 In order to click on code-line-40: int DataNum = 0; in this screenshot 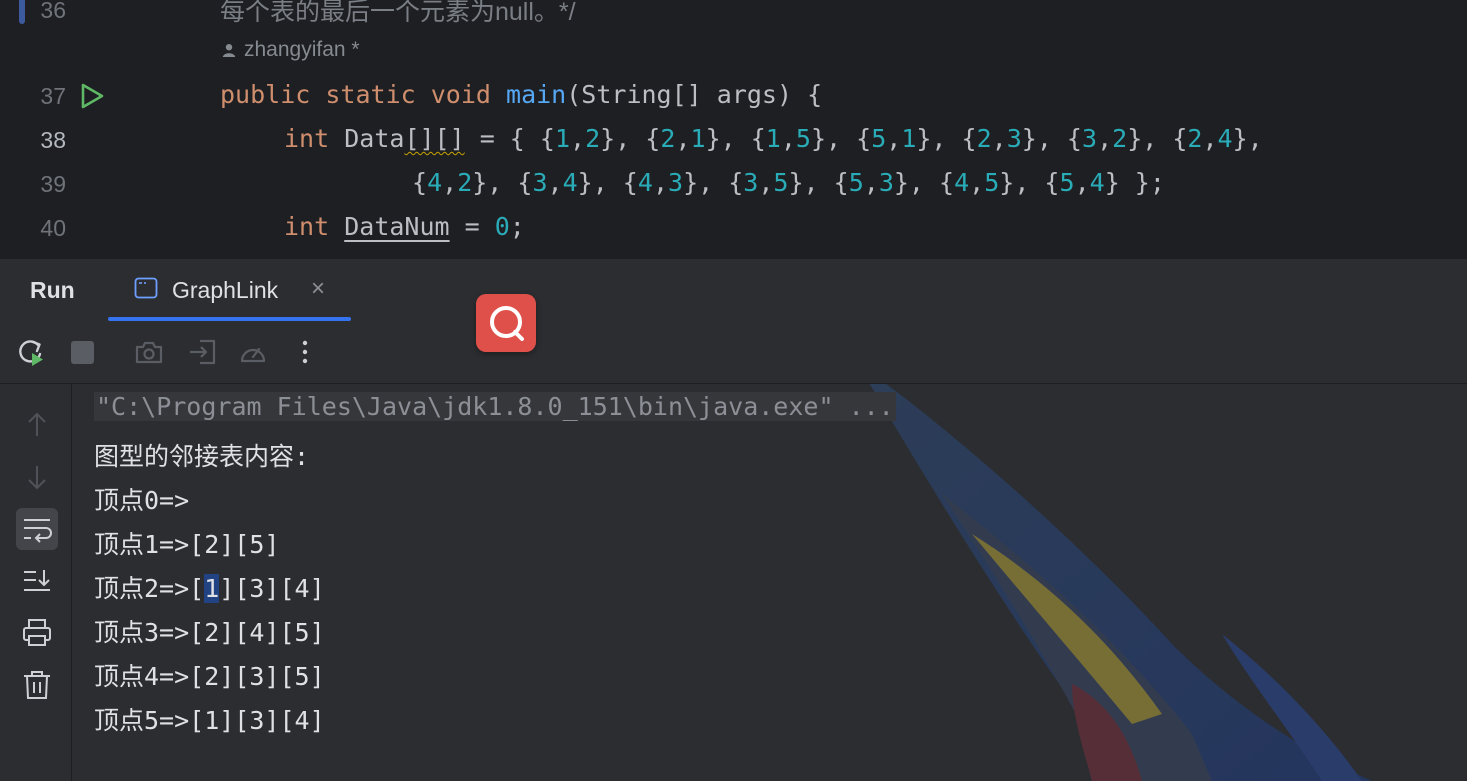, I will do `click(404, 226)`.